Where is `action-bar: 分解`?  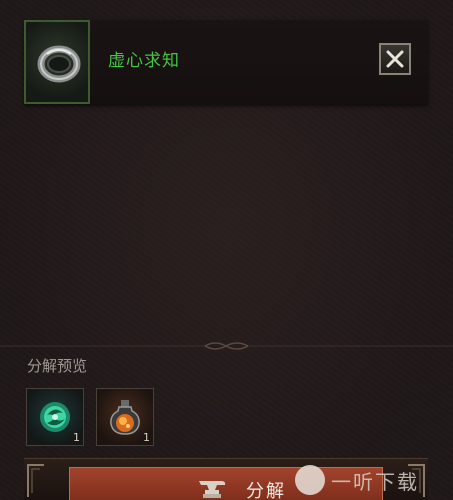
action-bar: 分解 is located at coordinates (226, 479).